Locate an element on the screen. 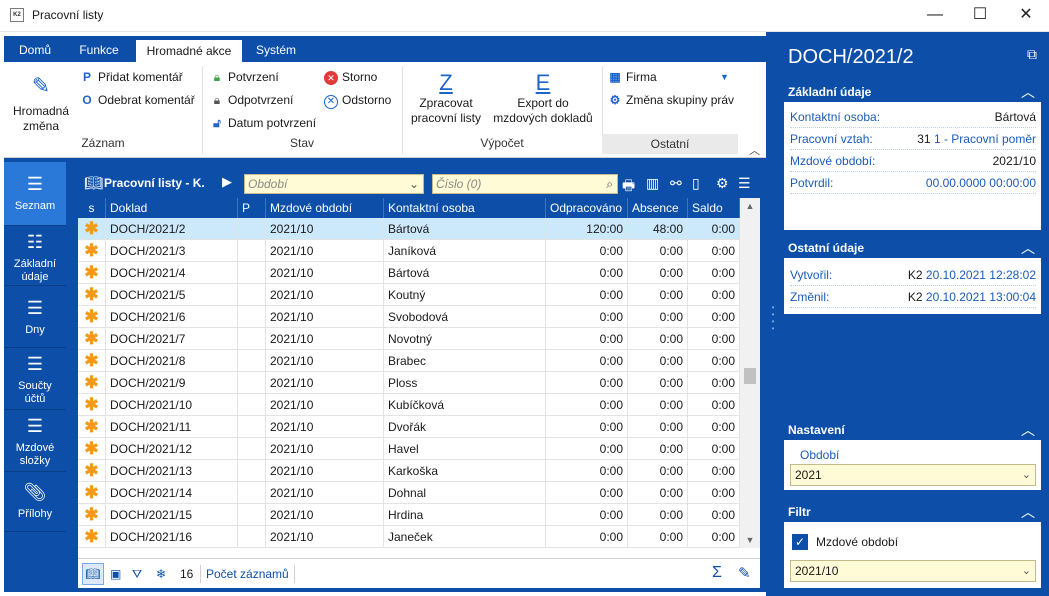 The width and height of the screenshot is (1049, 596). external-link-icon: ⧉ is located at coordinates (1032, 54).